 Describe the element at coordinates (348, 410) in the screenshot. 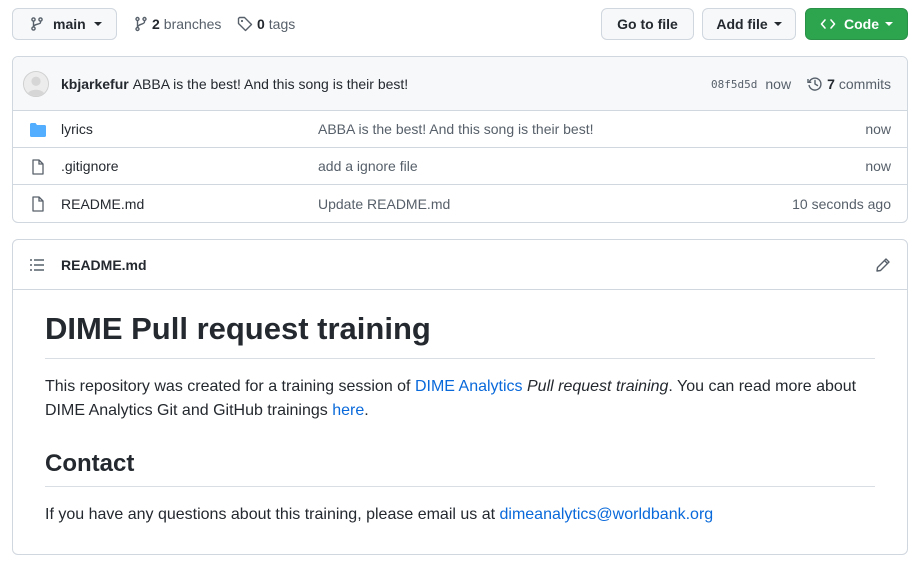

I see `here-link: here` at that location.